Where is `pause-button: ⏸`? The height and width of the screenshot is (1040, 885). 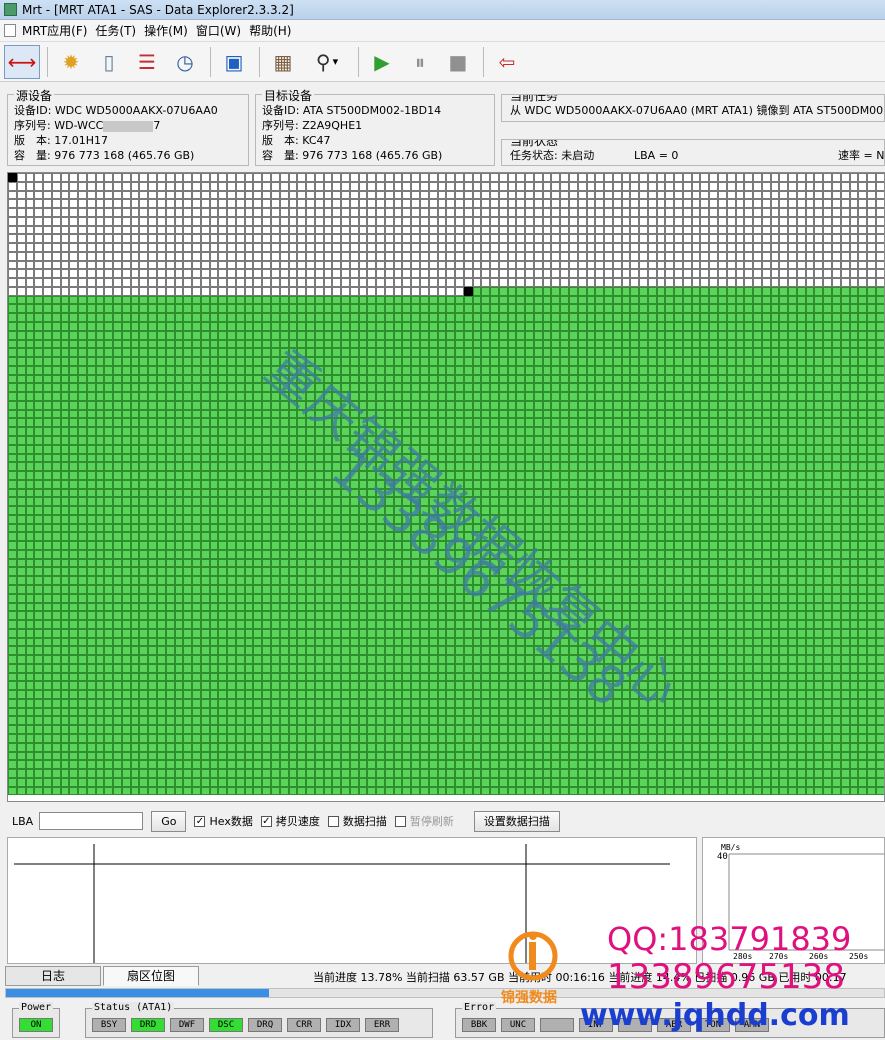 pause-button: ⏸ is located at coordinates (420, 62).